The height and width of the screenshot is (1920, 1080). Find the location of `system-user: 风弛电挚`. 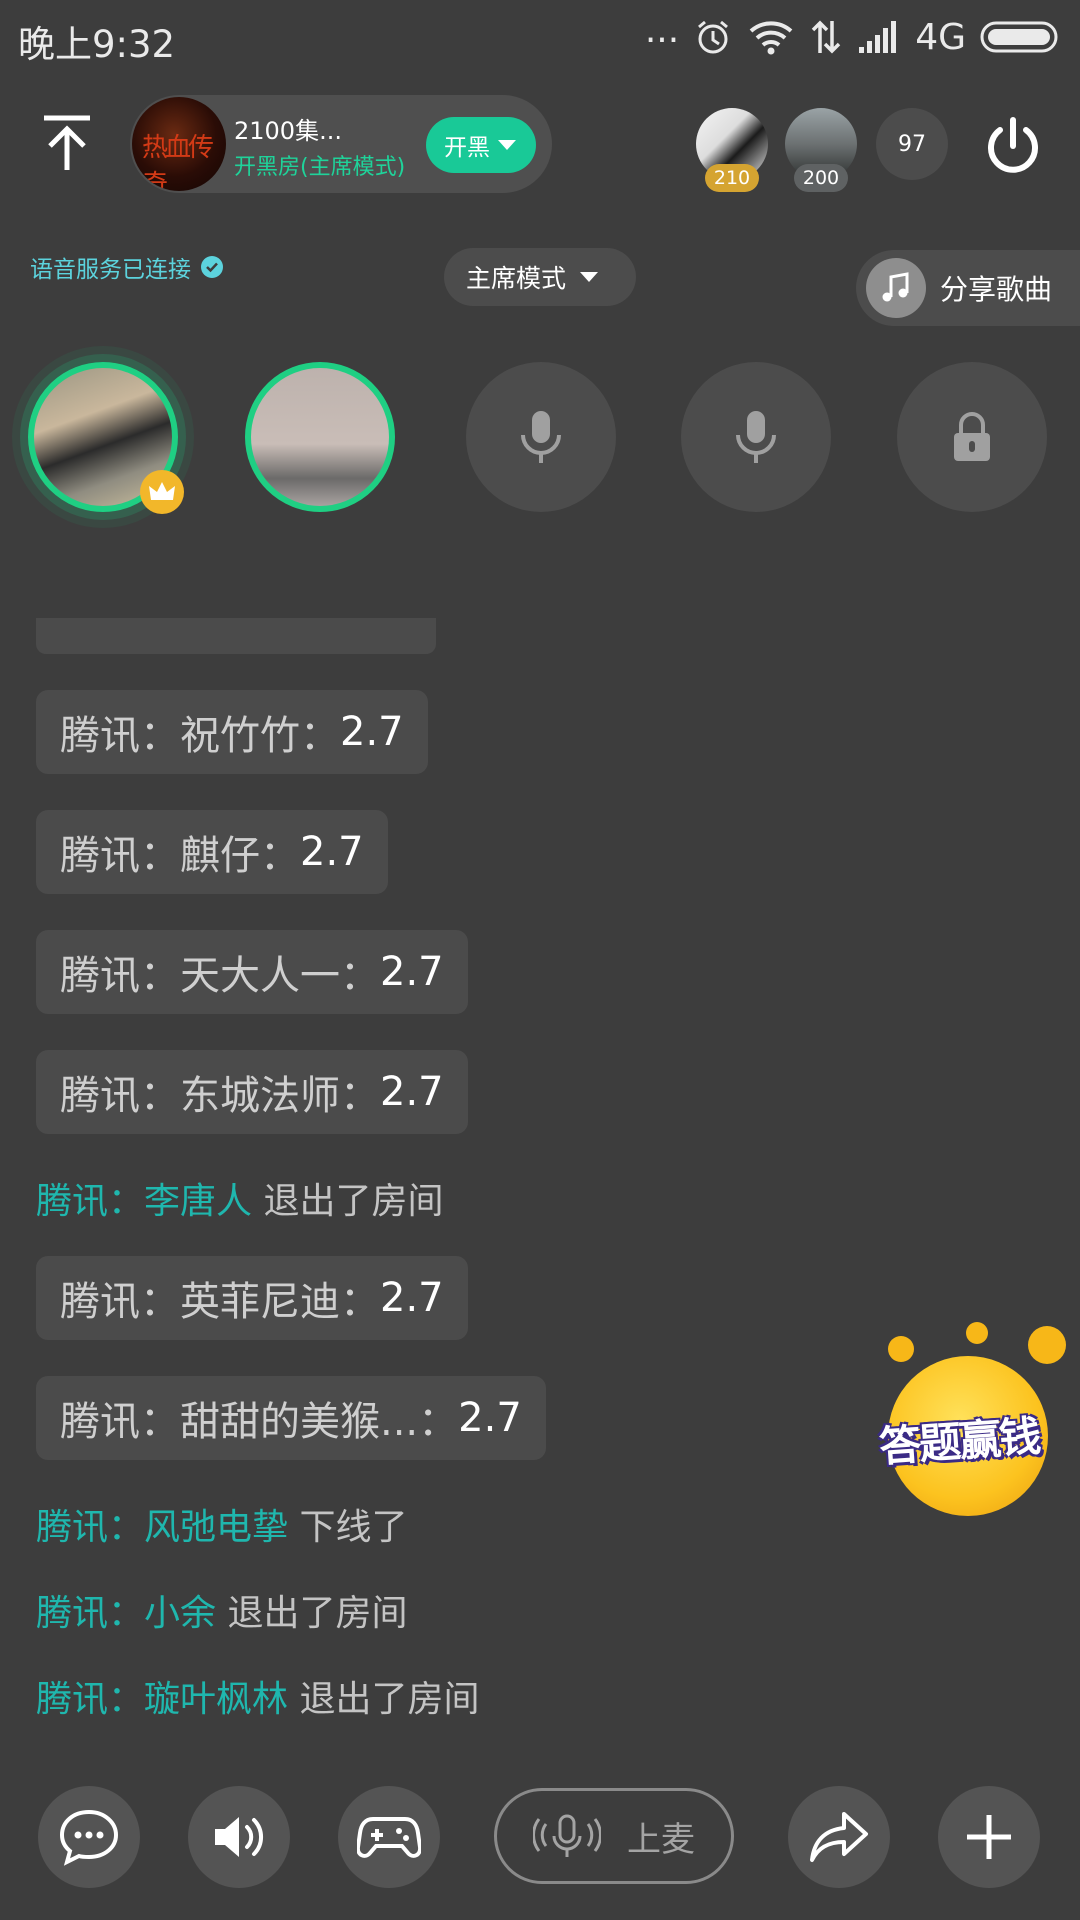

system-user: 风弛电挚 is located at coordinates (216, 1527).